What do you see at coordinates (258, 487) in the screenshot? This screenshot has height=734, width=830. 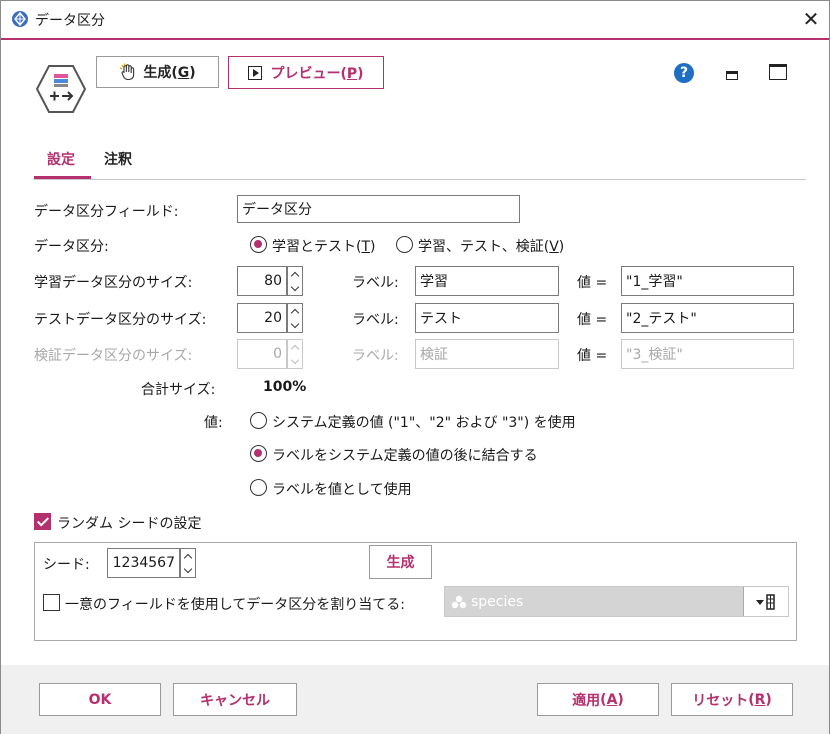 I see `radio-labels-as-values` at bounding box center [258, 487].